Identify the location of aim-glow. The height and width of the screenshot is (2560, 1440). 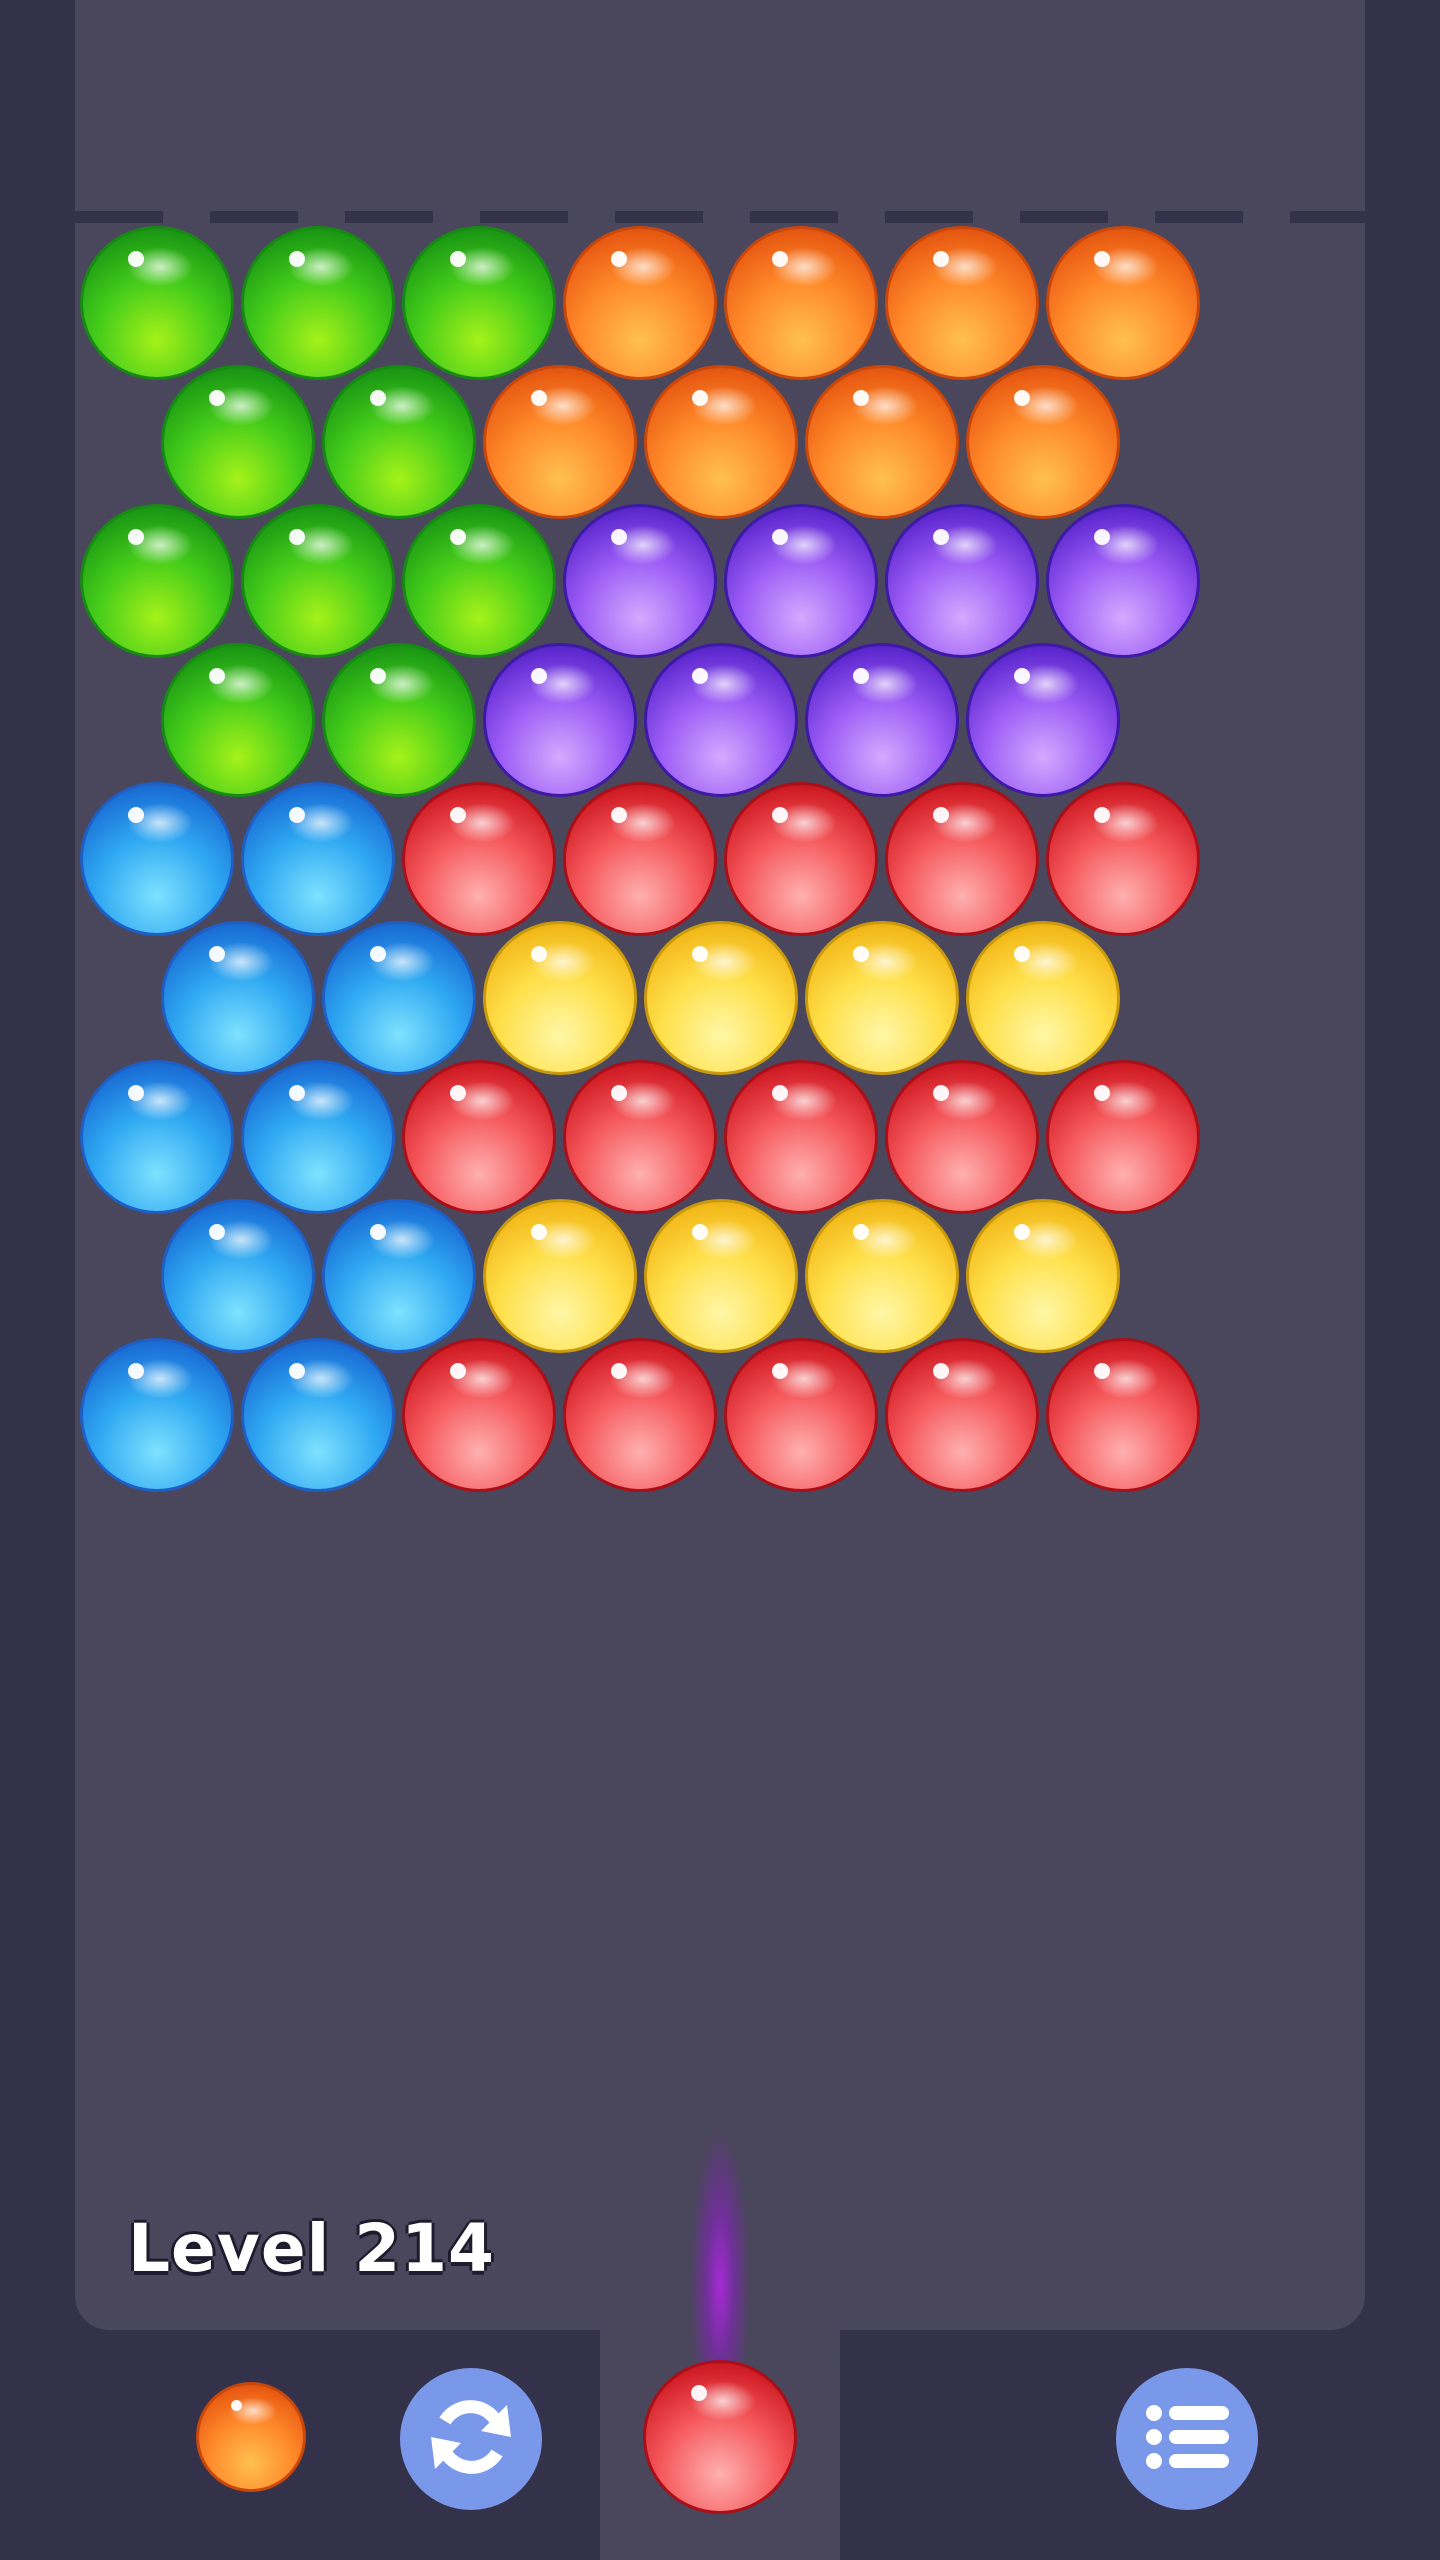
(720, 2190).